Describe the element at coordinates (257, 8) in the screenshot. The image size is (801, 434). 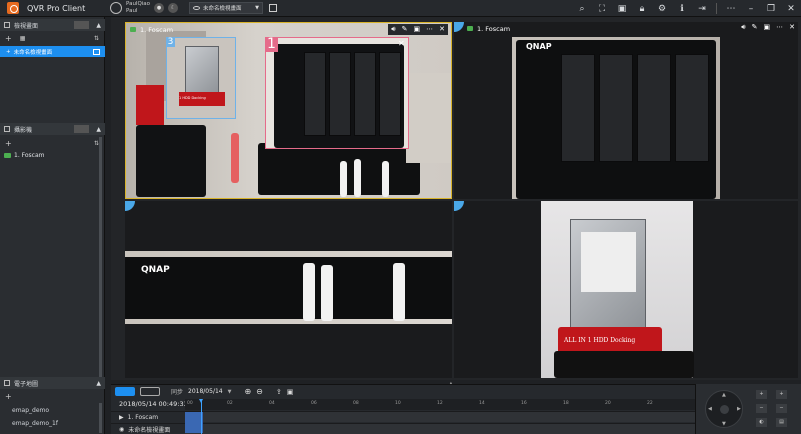
I see `chevron-down-icon: ▼` at that location.